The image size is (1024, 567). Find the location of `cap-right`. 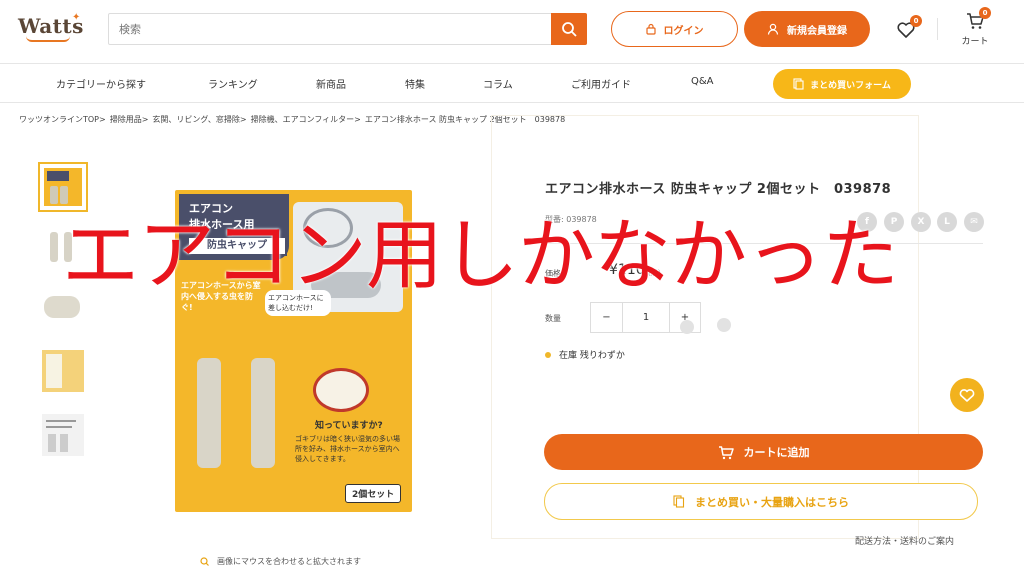

cap-right is located at coordinates (263, 413).